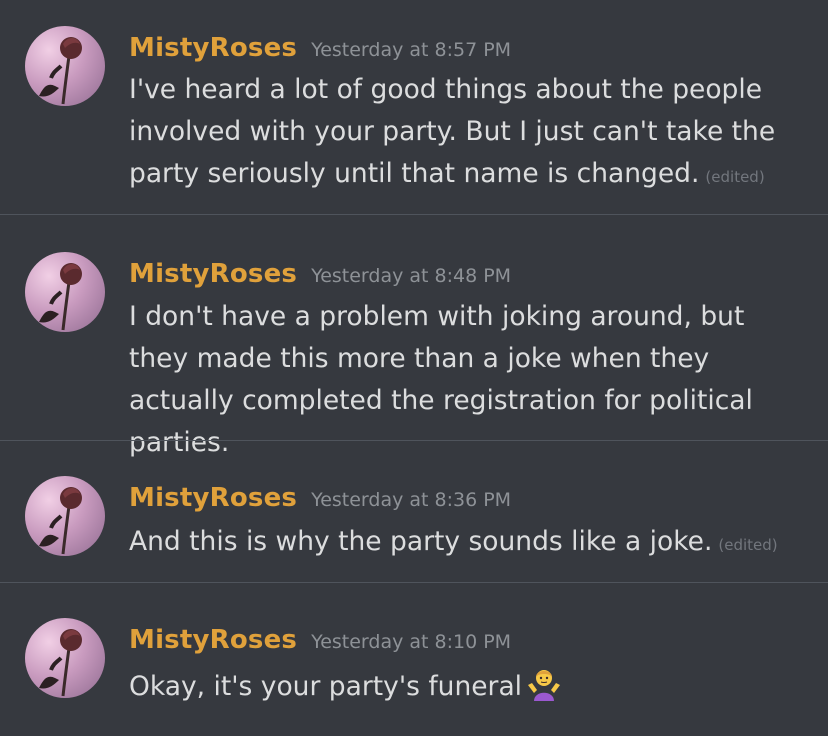  I want to click on message-text: Okay, it's your party's funeral, so click(469, 689).